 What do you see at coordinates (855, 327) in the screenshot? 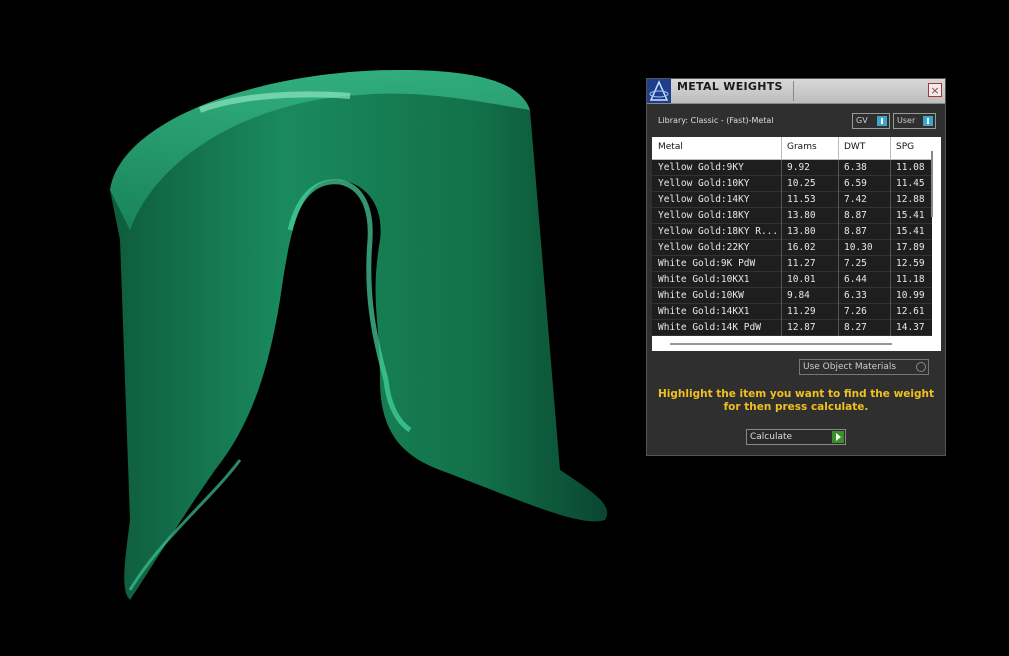
I see `cell-dwt: 8.27` at bounding box center [855, 327].